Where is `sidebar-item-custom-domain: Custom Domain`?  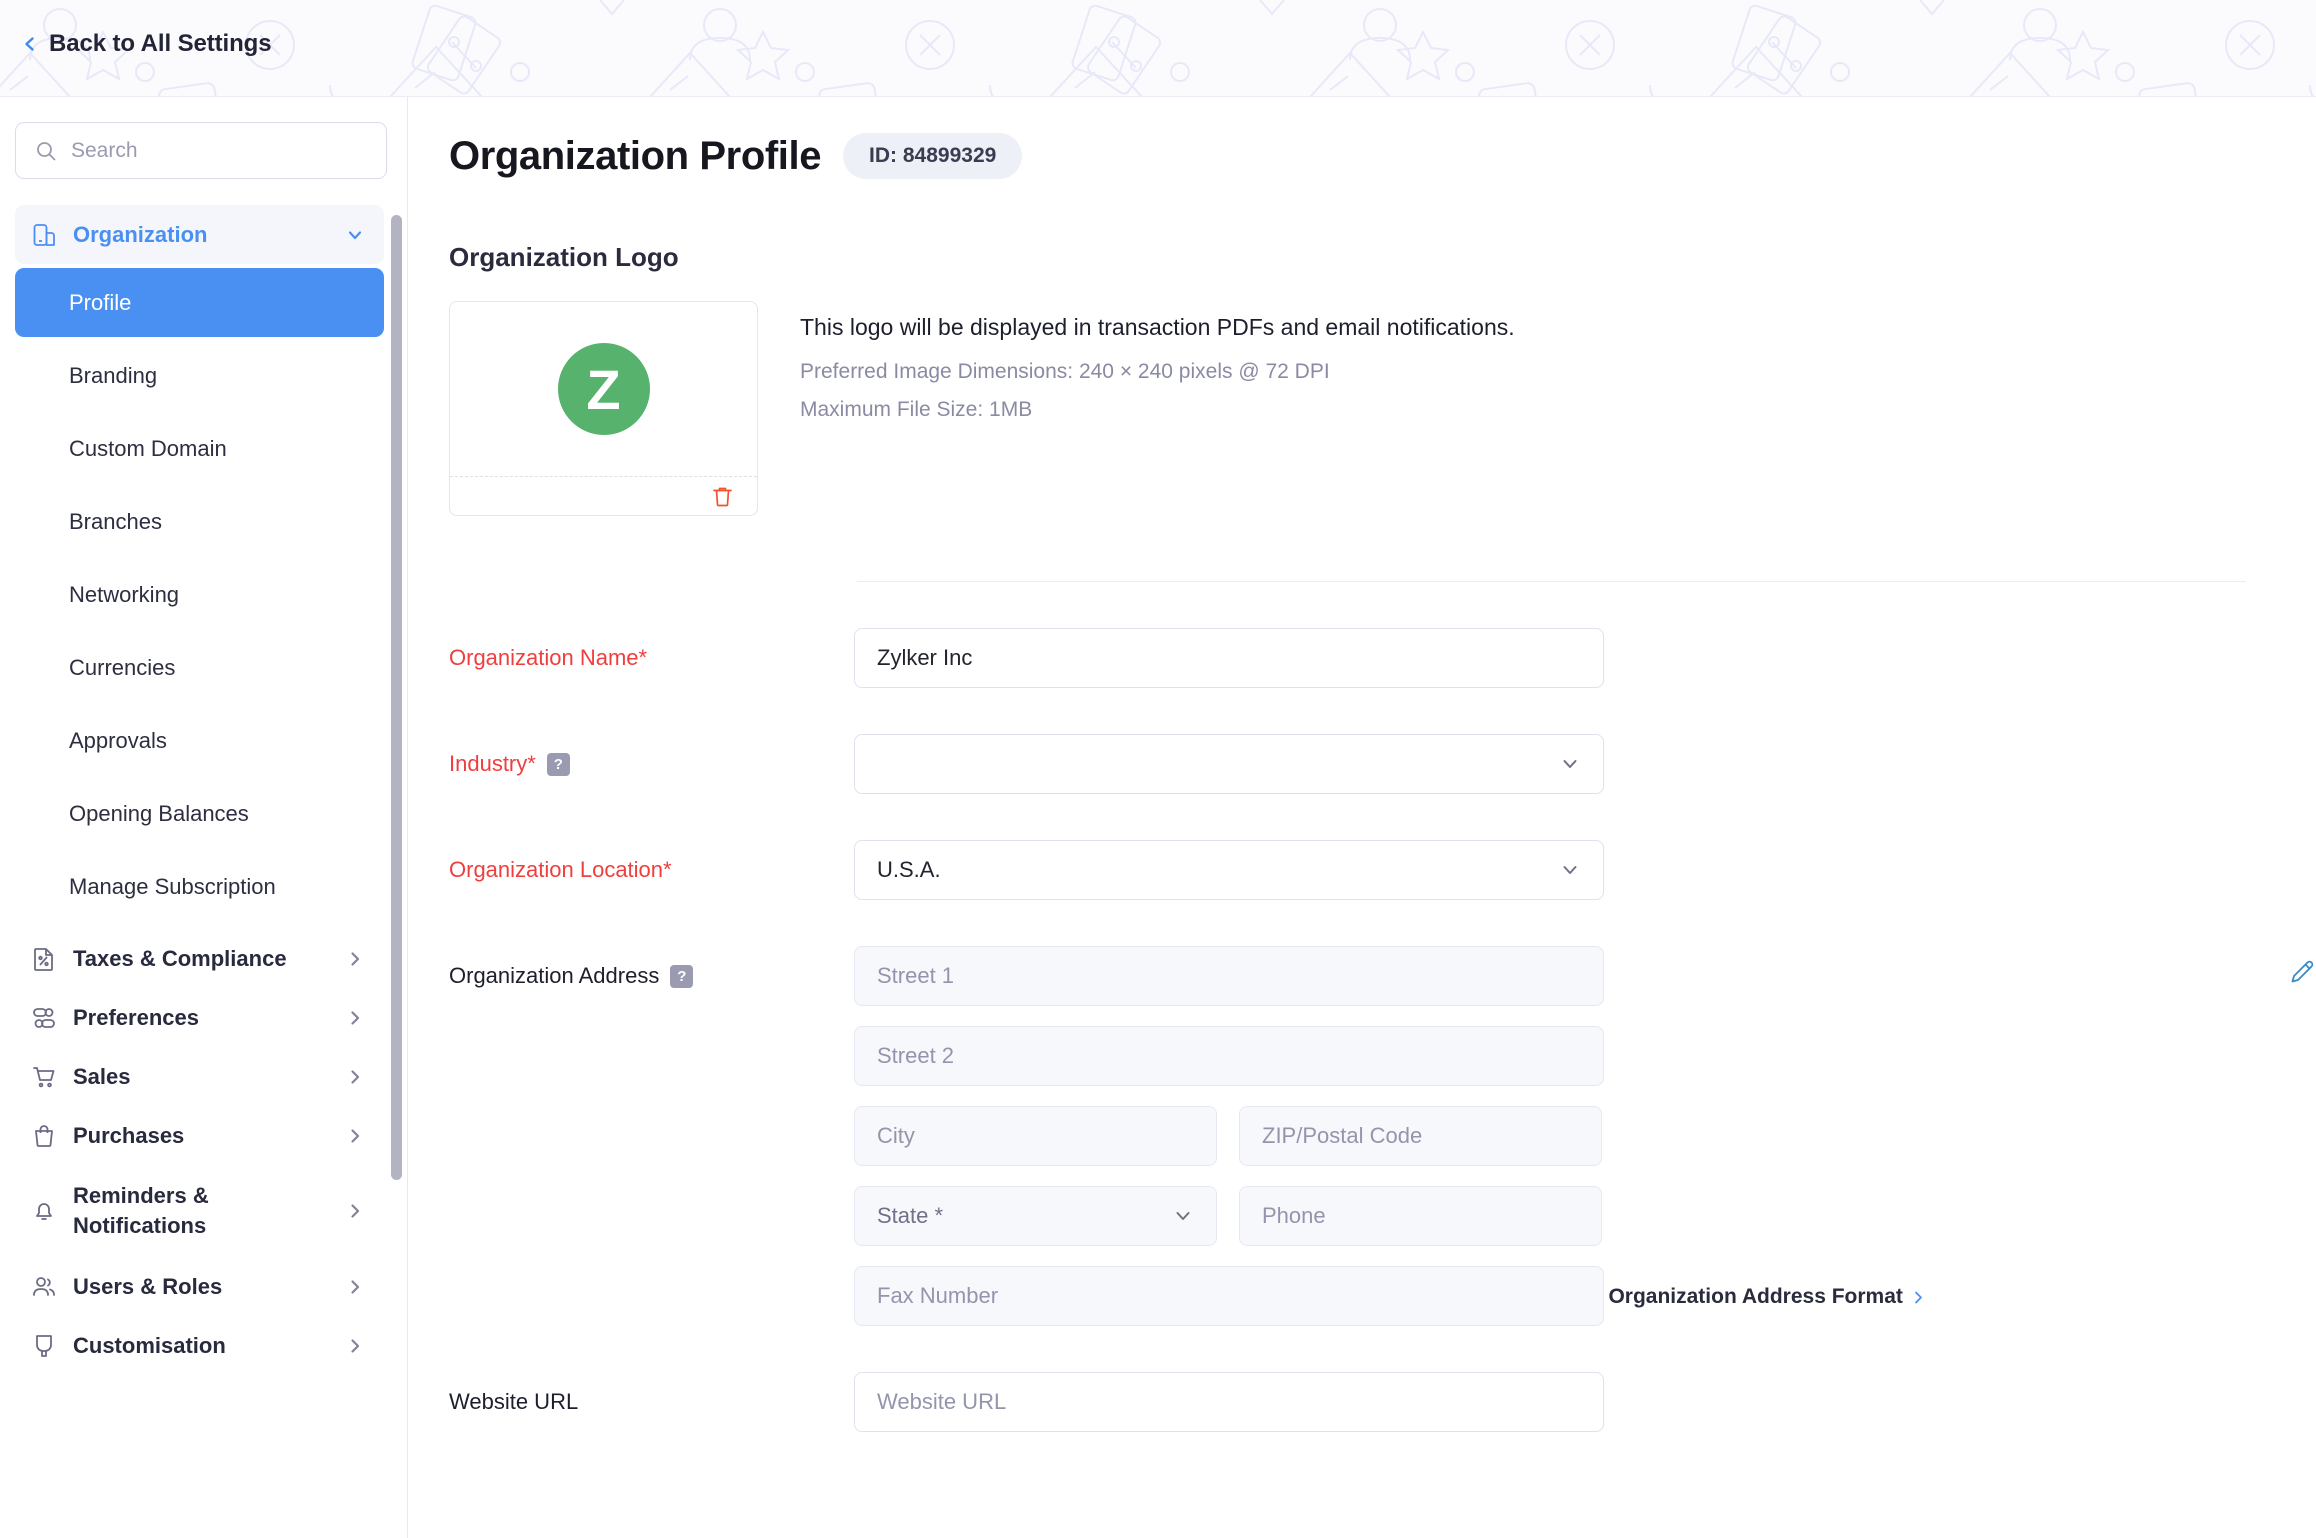 sidebar-item-custom-domain: Custom Domain is located at coordinates (199, 448).